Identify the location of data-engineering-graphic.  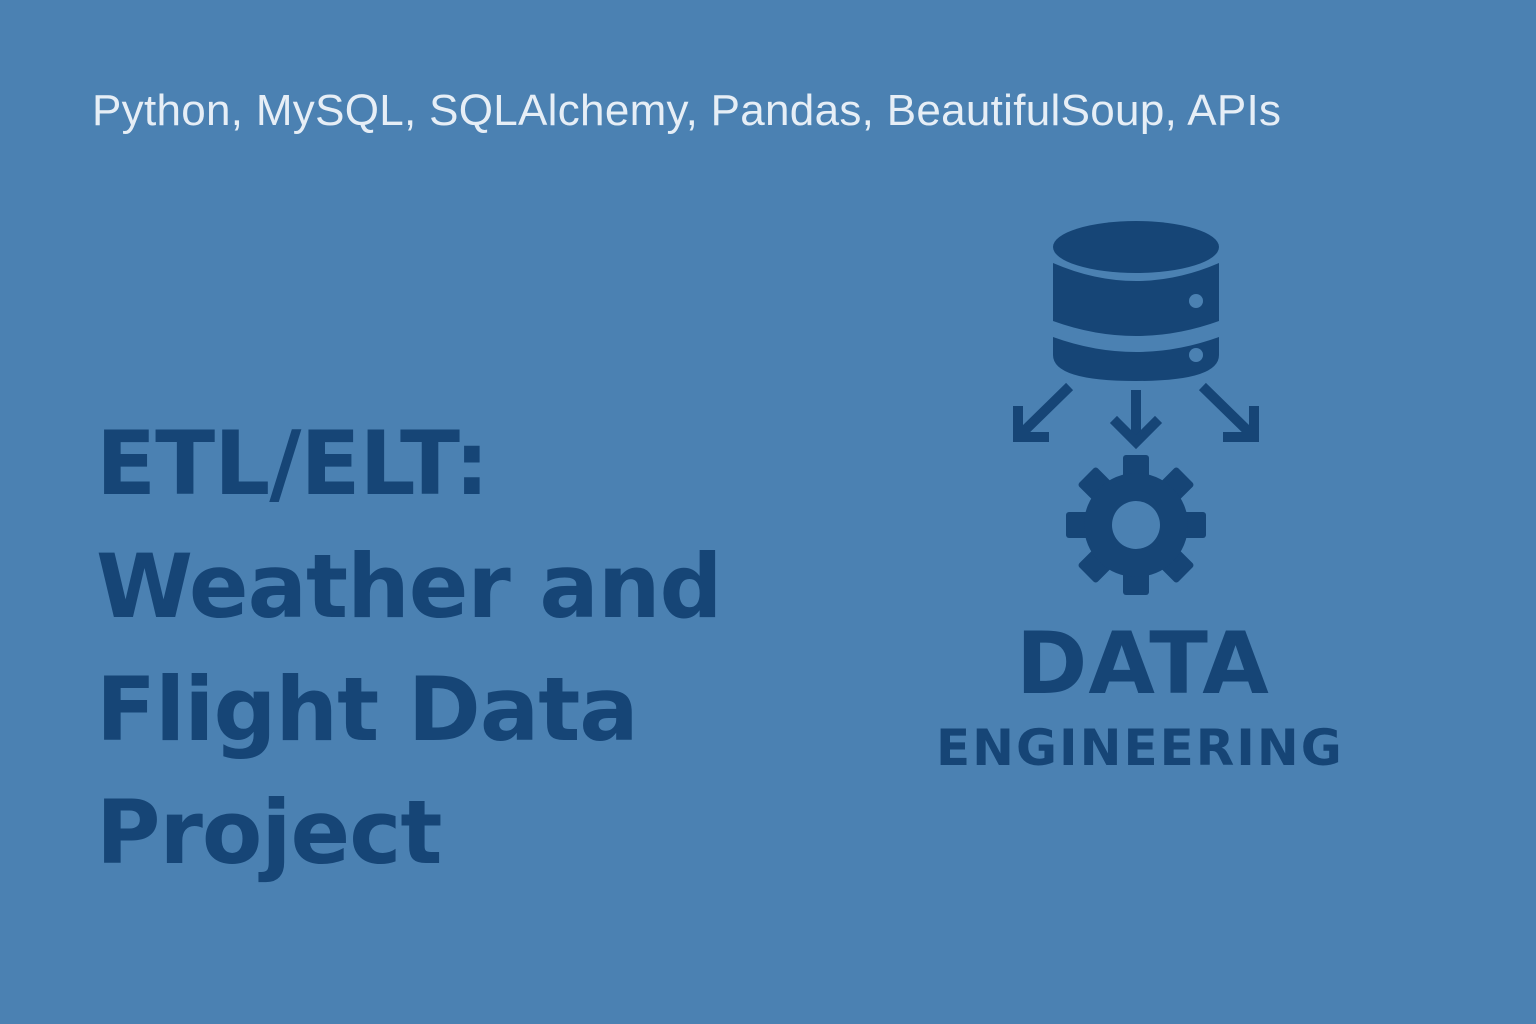
(1140, 410).